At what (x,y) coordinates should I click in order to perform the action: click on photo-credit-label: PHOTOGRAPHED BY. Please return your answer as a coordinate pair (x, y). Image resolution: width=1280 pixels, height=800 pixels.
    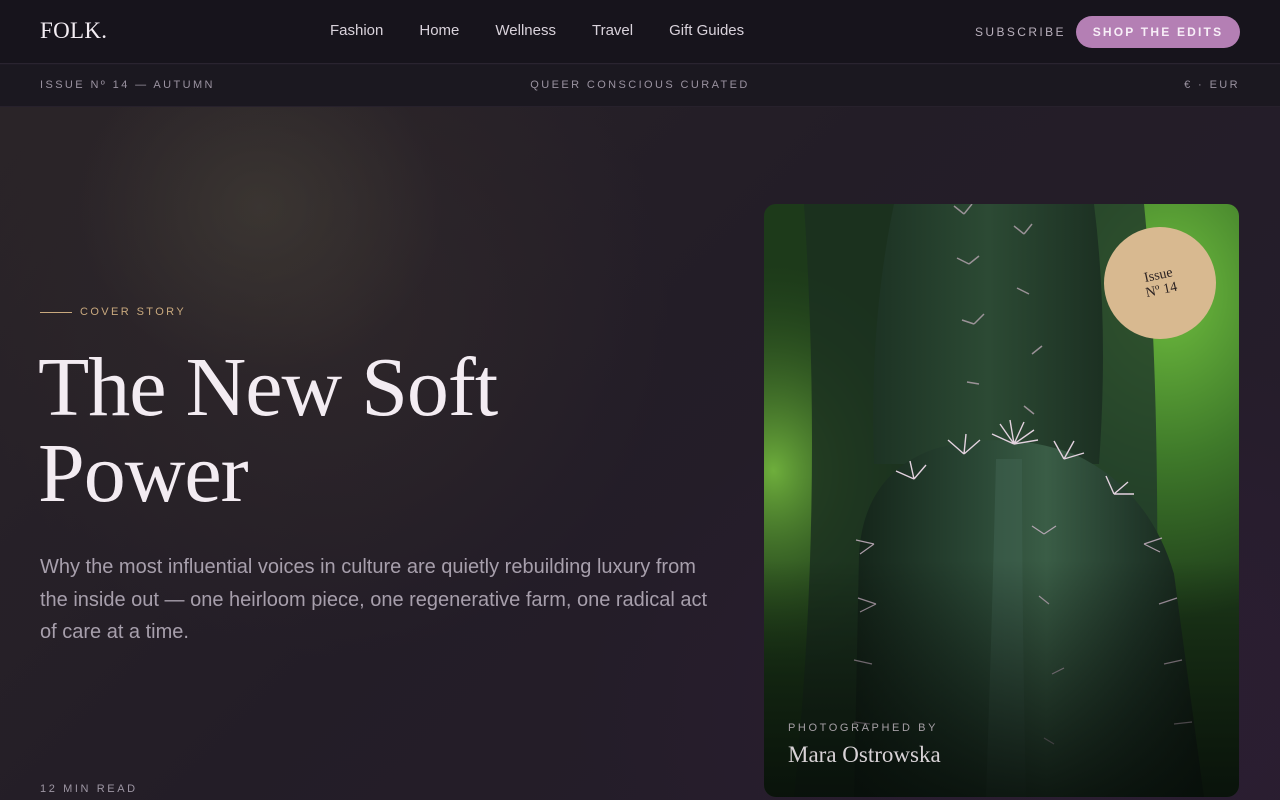
    Looking at the image, I should click on (863, 728).